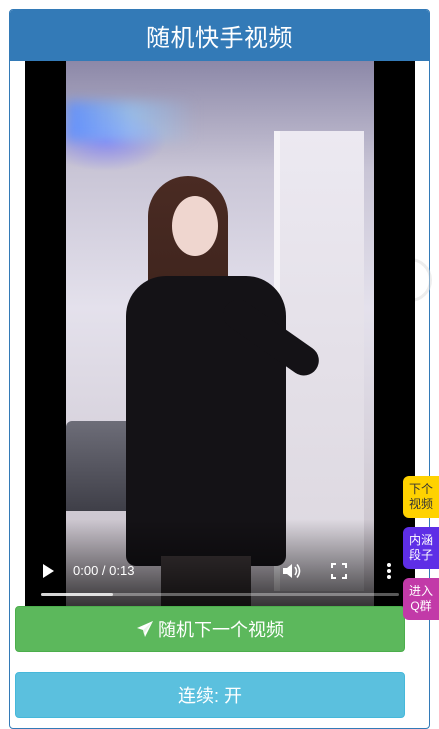 The height and width of the screenshot is (729, 439). I want to click on loop-button-label: 连续: 开, so click(209, 696).